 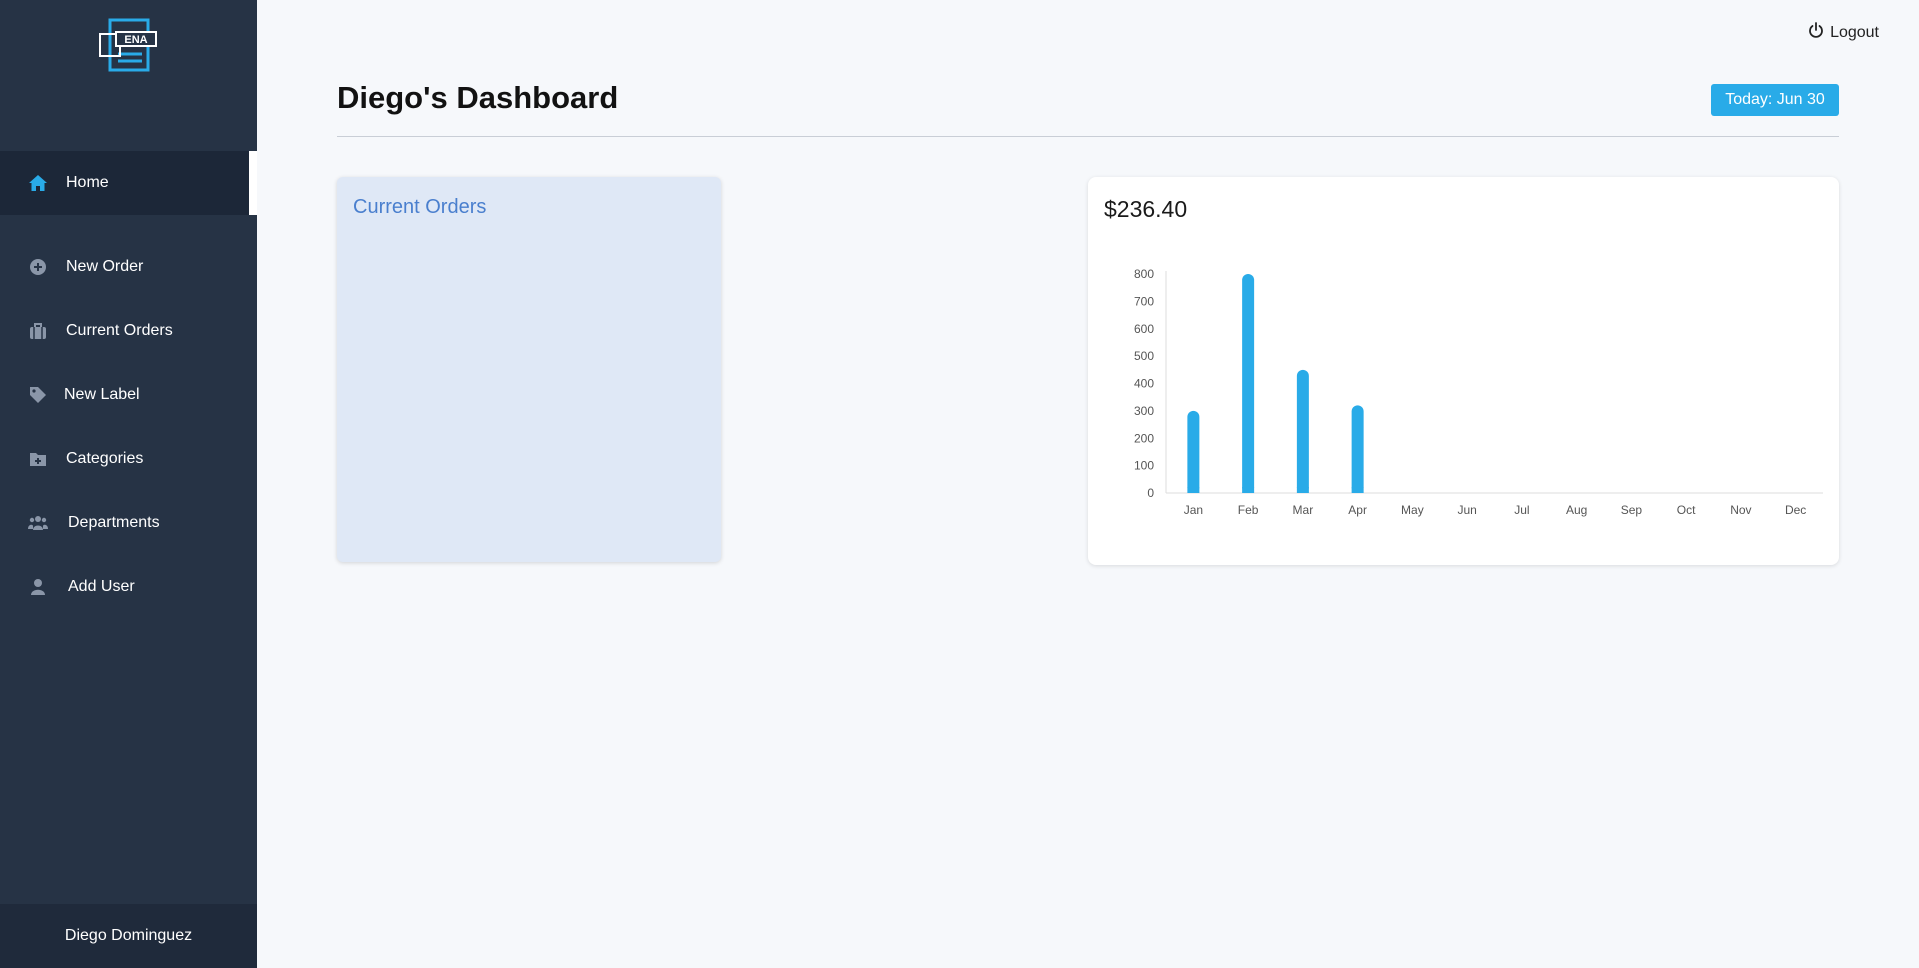 What do you see at coordinates (1816, 32) in the screenshot?
I see `power-icon` at bounding box center [1816, 32].